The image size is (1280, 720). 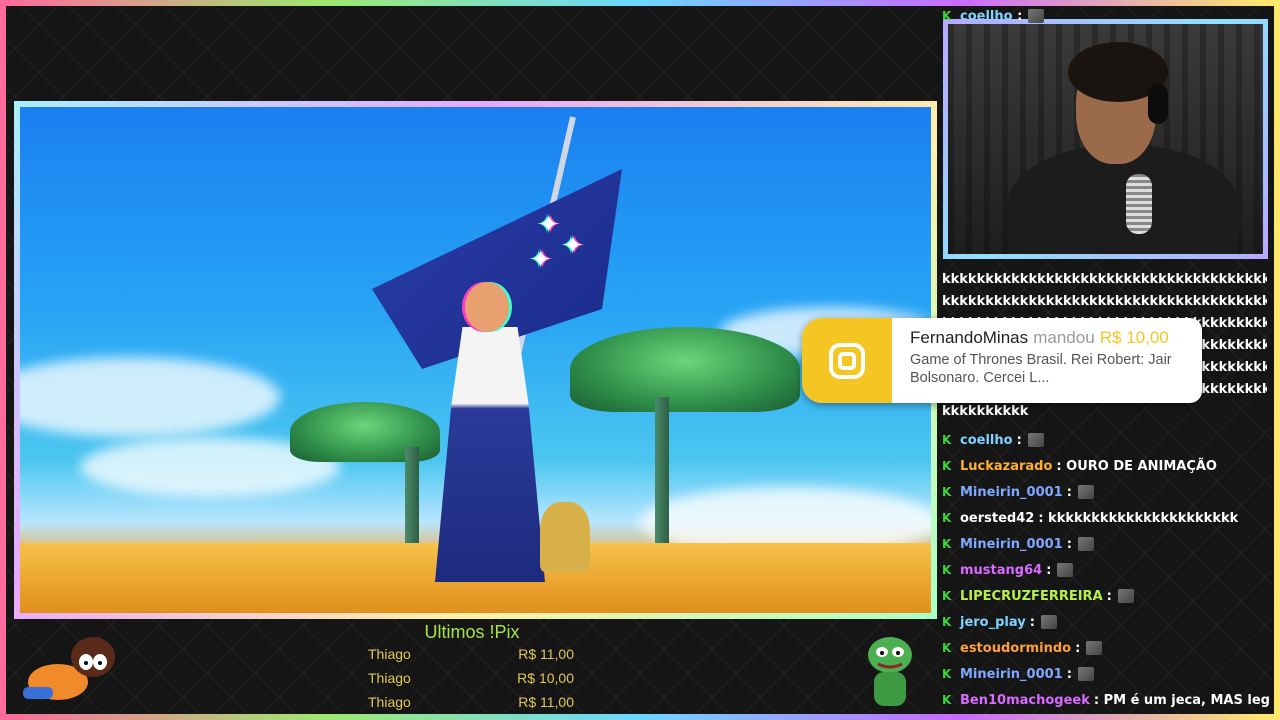 I want to click on chat-message: Kmustang64:, so click(x=1008, y=570).